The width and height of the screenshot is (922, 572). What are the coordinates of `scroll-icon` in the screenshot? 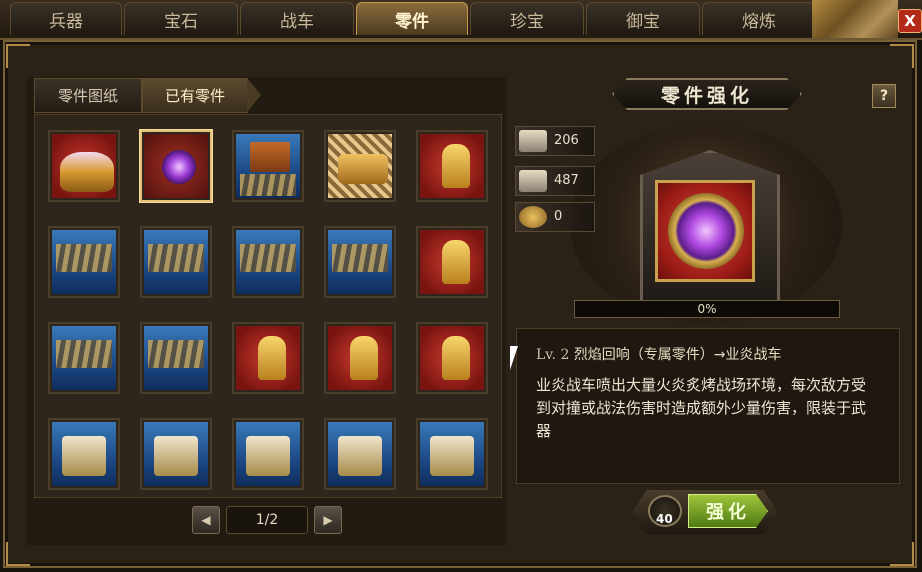 It's located at (533, 141).